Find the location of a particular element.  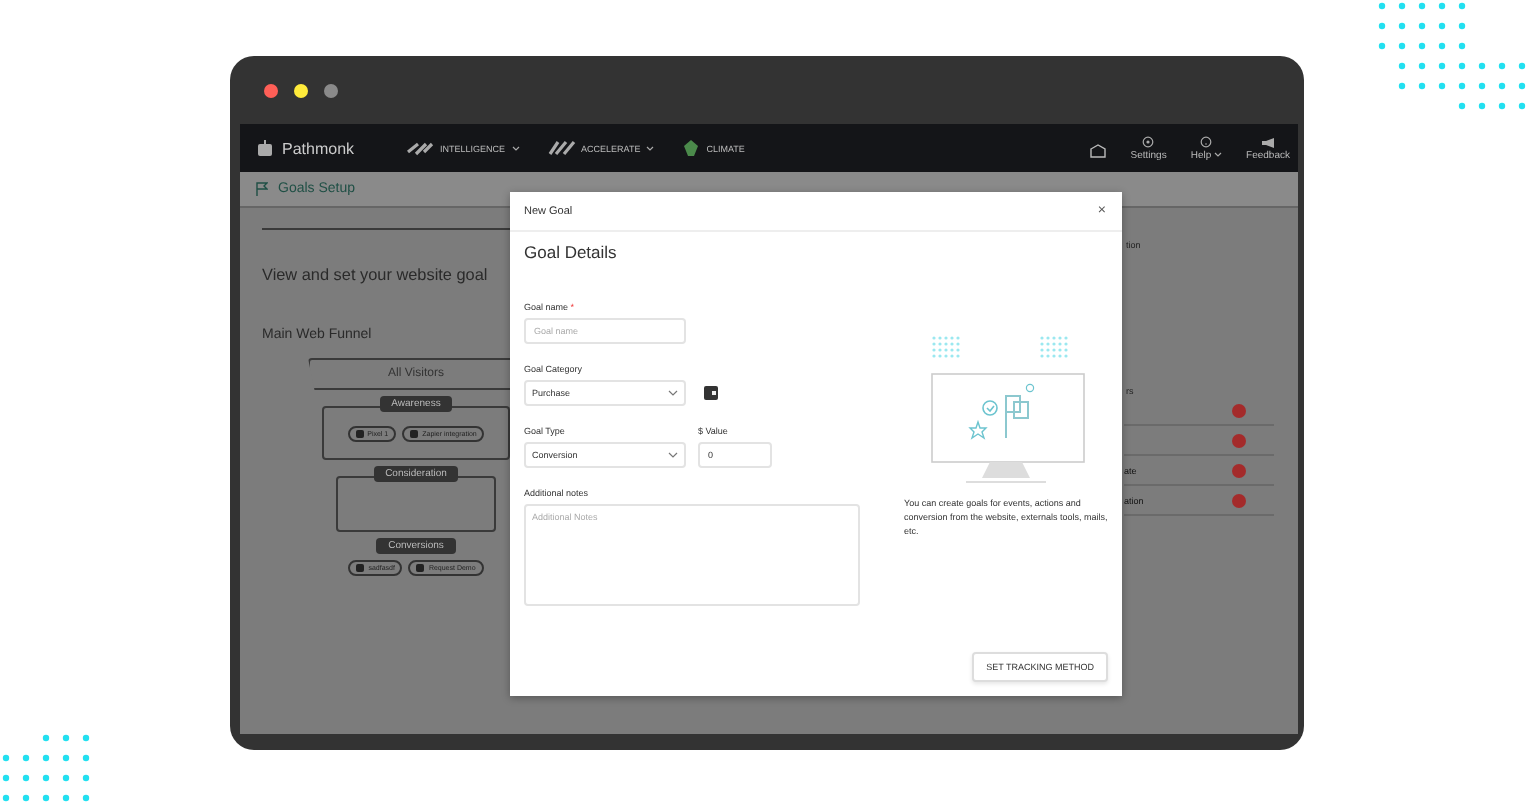

brand-name: Pathmonk is located at coordinates (318, 148).